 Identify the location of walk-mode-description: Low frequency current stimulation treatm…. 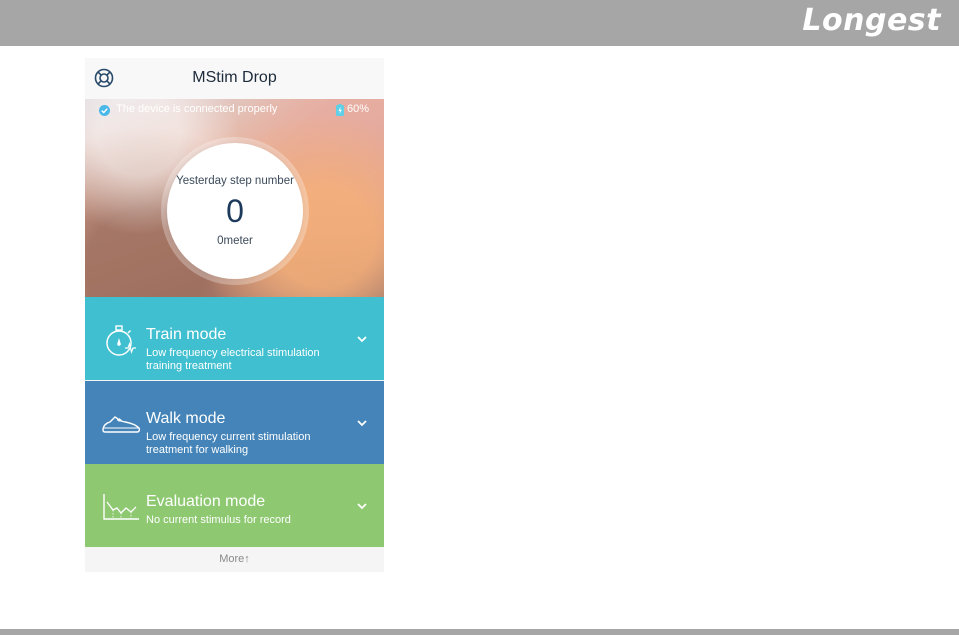
(228, 443).